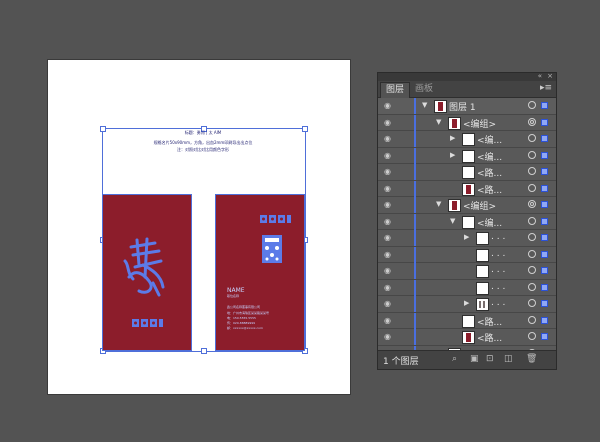  I want to click on close-icon: ×, so click(550, 76).